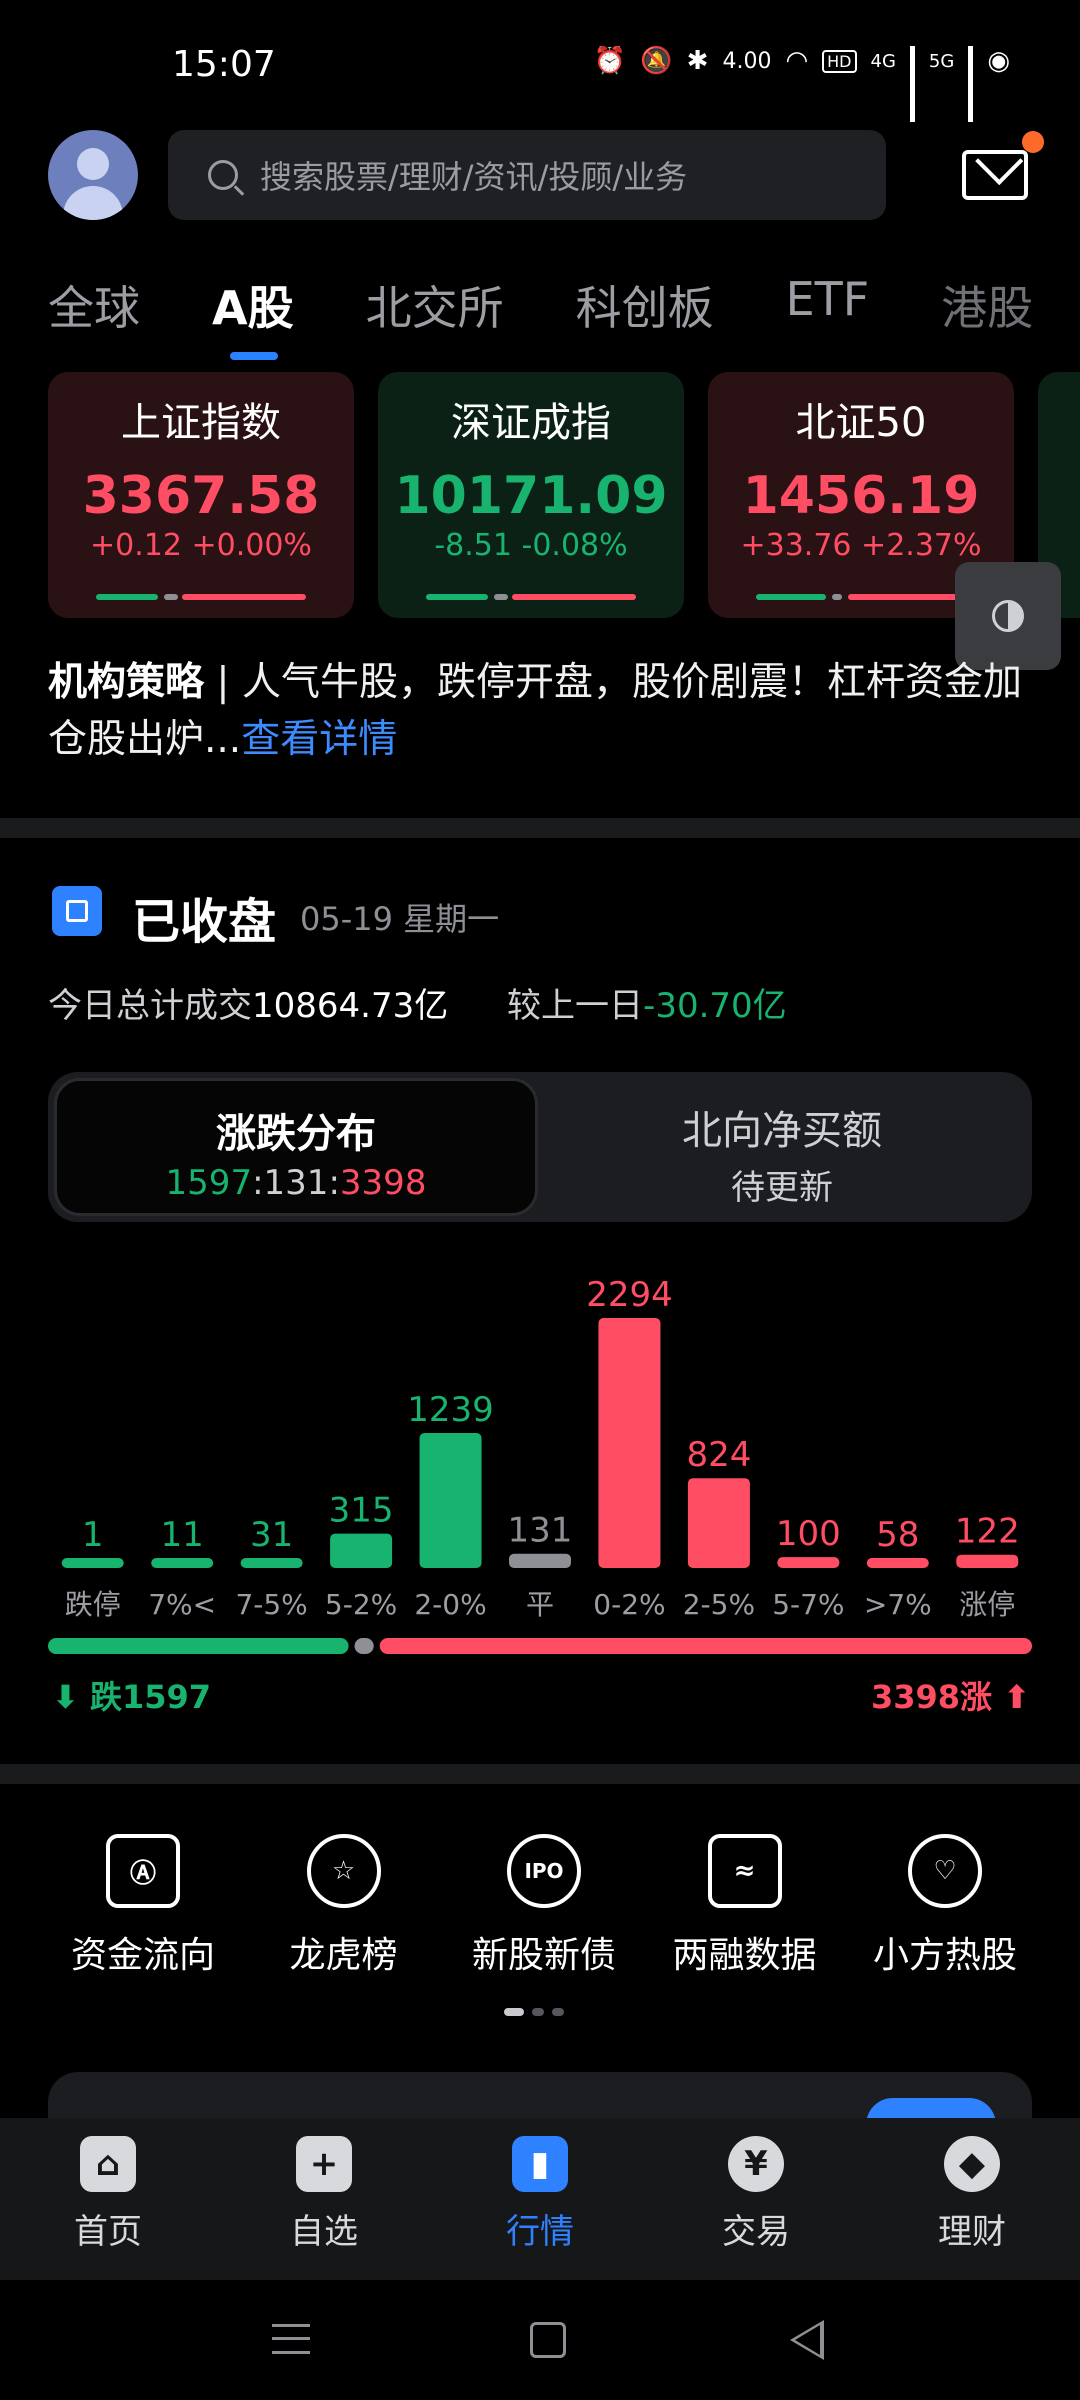 This screenshot has height=2400, width=1080. Describe the element at coordinates (782, 1147) in the screenshot. I see `tab-northbound-net-buy: 北向净买额 待更新` at that location.